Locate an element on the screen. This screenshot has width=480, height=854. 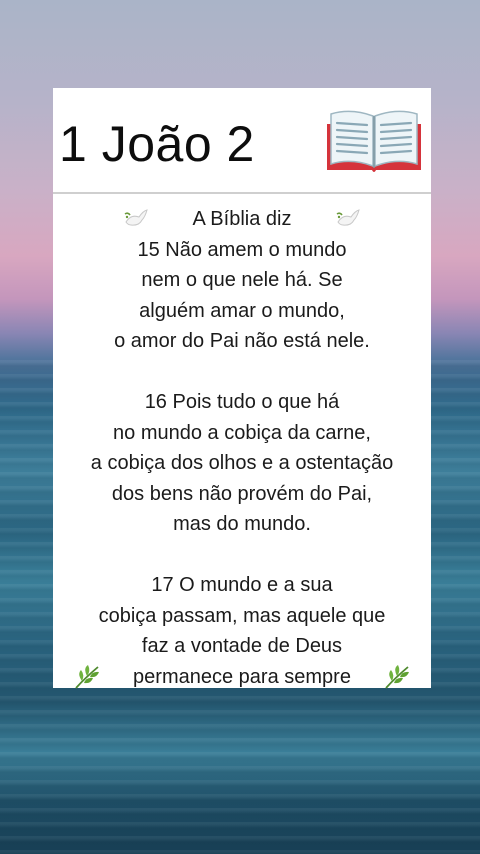
verse-line: faz a vontade de Deus is located at coordinates (242, 646).